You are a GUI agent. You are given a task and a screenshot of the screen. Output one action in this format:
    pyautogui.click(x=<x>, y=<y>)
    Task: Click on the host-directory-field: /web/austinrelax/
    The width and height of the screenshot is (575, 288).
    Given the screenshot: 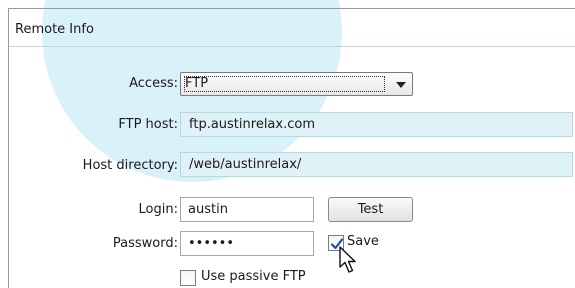 What is the action you would take?
    pyautogui.click(x=376, y=164)
    